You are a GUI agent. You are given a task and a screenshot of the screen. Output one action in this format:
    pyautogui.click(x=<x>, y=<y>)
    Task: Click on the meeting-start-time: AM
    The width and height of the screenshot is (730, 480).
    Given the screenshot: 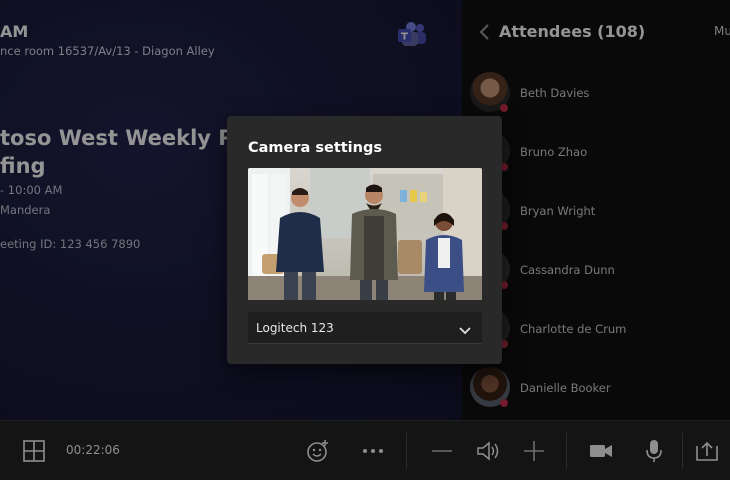 What is the action you would take?
    pyautogui.click(x=14, y=31)
    